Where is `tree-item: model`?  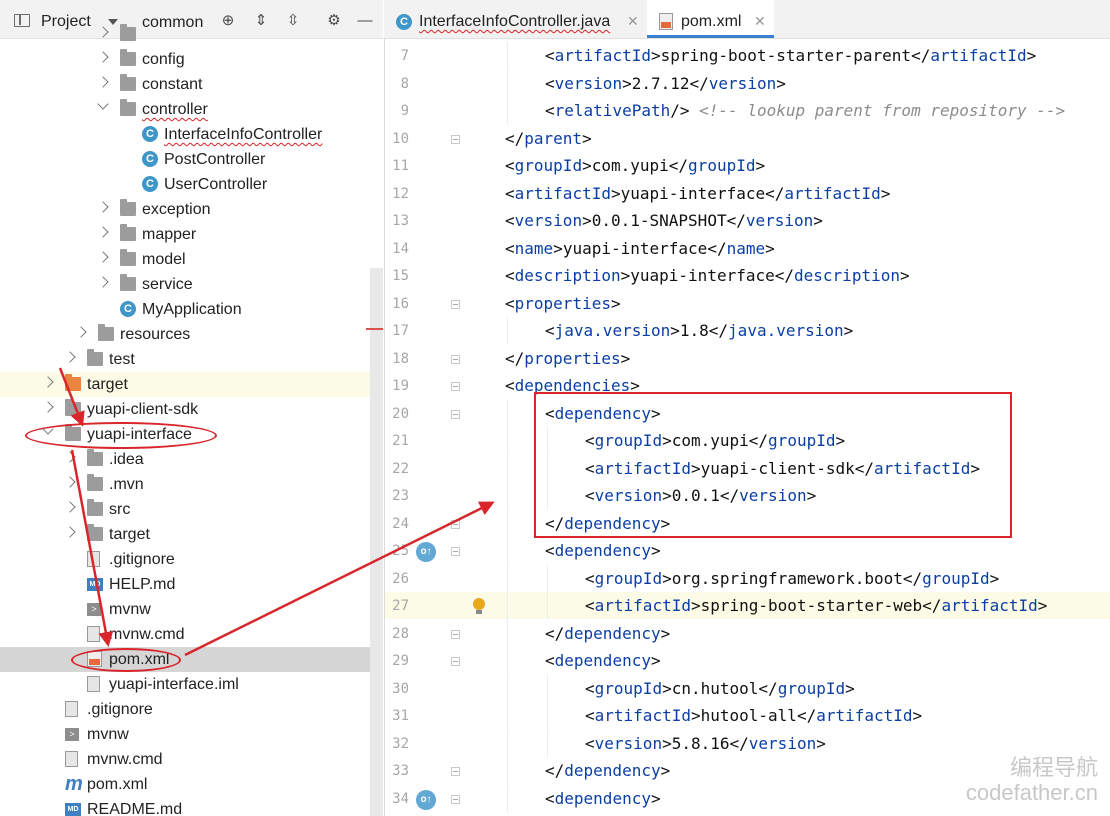
tree-item: model is located at coordinates (191, 259).